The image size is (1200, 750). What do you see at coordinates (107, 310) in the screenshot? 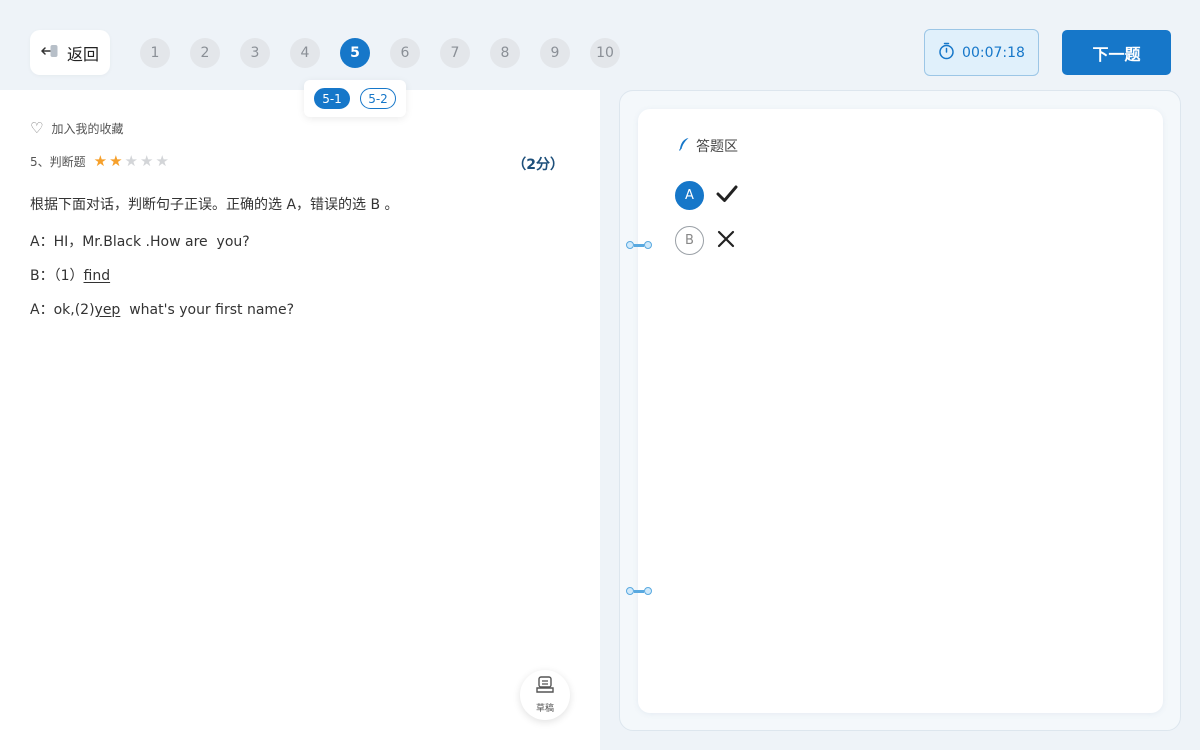
I see `blank-2-answer: yep` at bounding box center [107, 310].